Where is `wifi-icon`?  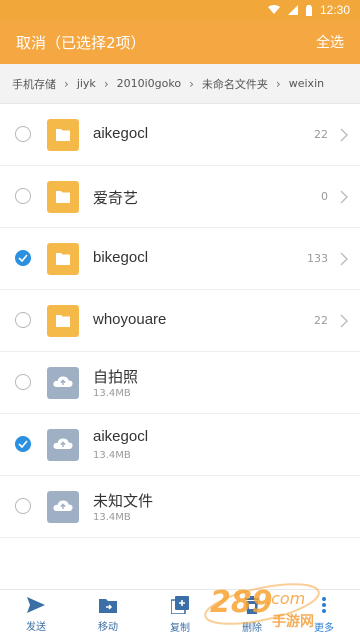 wifi-icon is located at coordinates (273, 10).